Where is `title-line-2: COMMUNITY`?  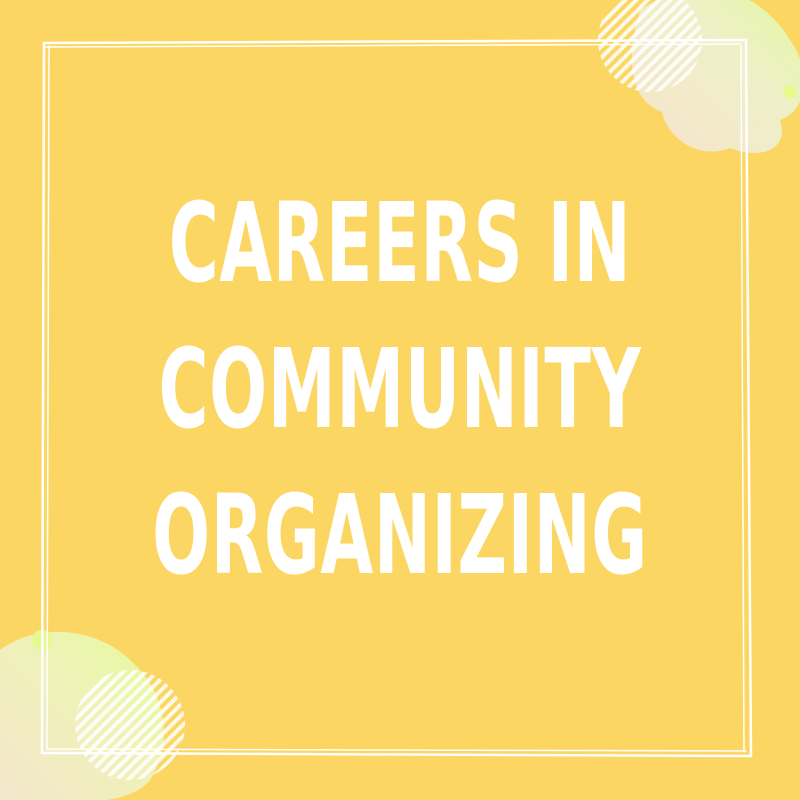 title-line-2: COMMUNITY is located at coordinates (400, 389).